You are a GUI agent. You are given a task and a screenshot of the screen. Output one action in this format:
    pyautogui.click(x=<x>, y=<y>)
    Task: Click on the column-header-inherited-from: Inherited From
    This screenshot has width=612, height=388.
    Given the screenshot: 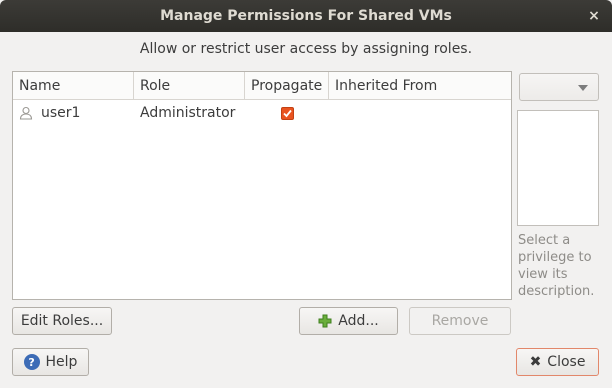 What is the action you would take?
    pyautogui.click(x=420, y=86)
    